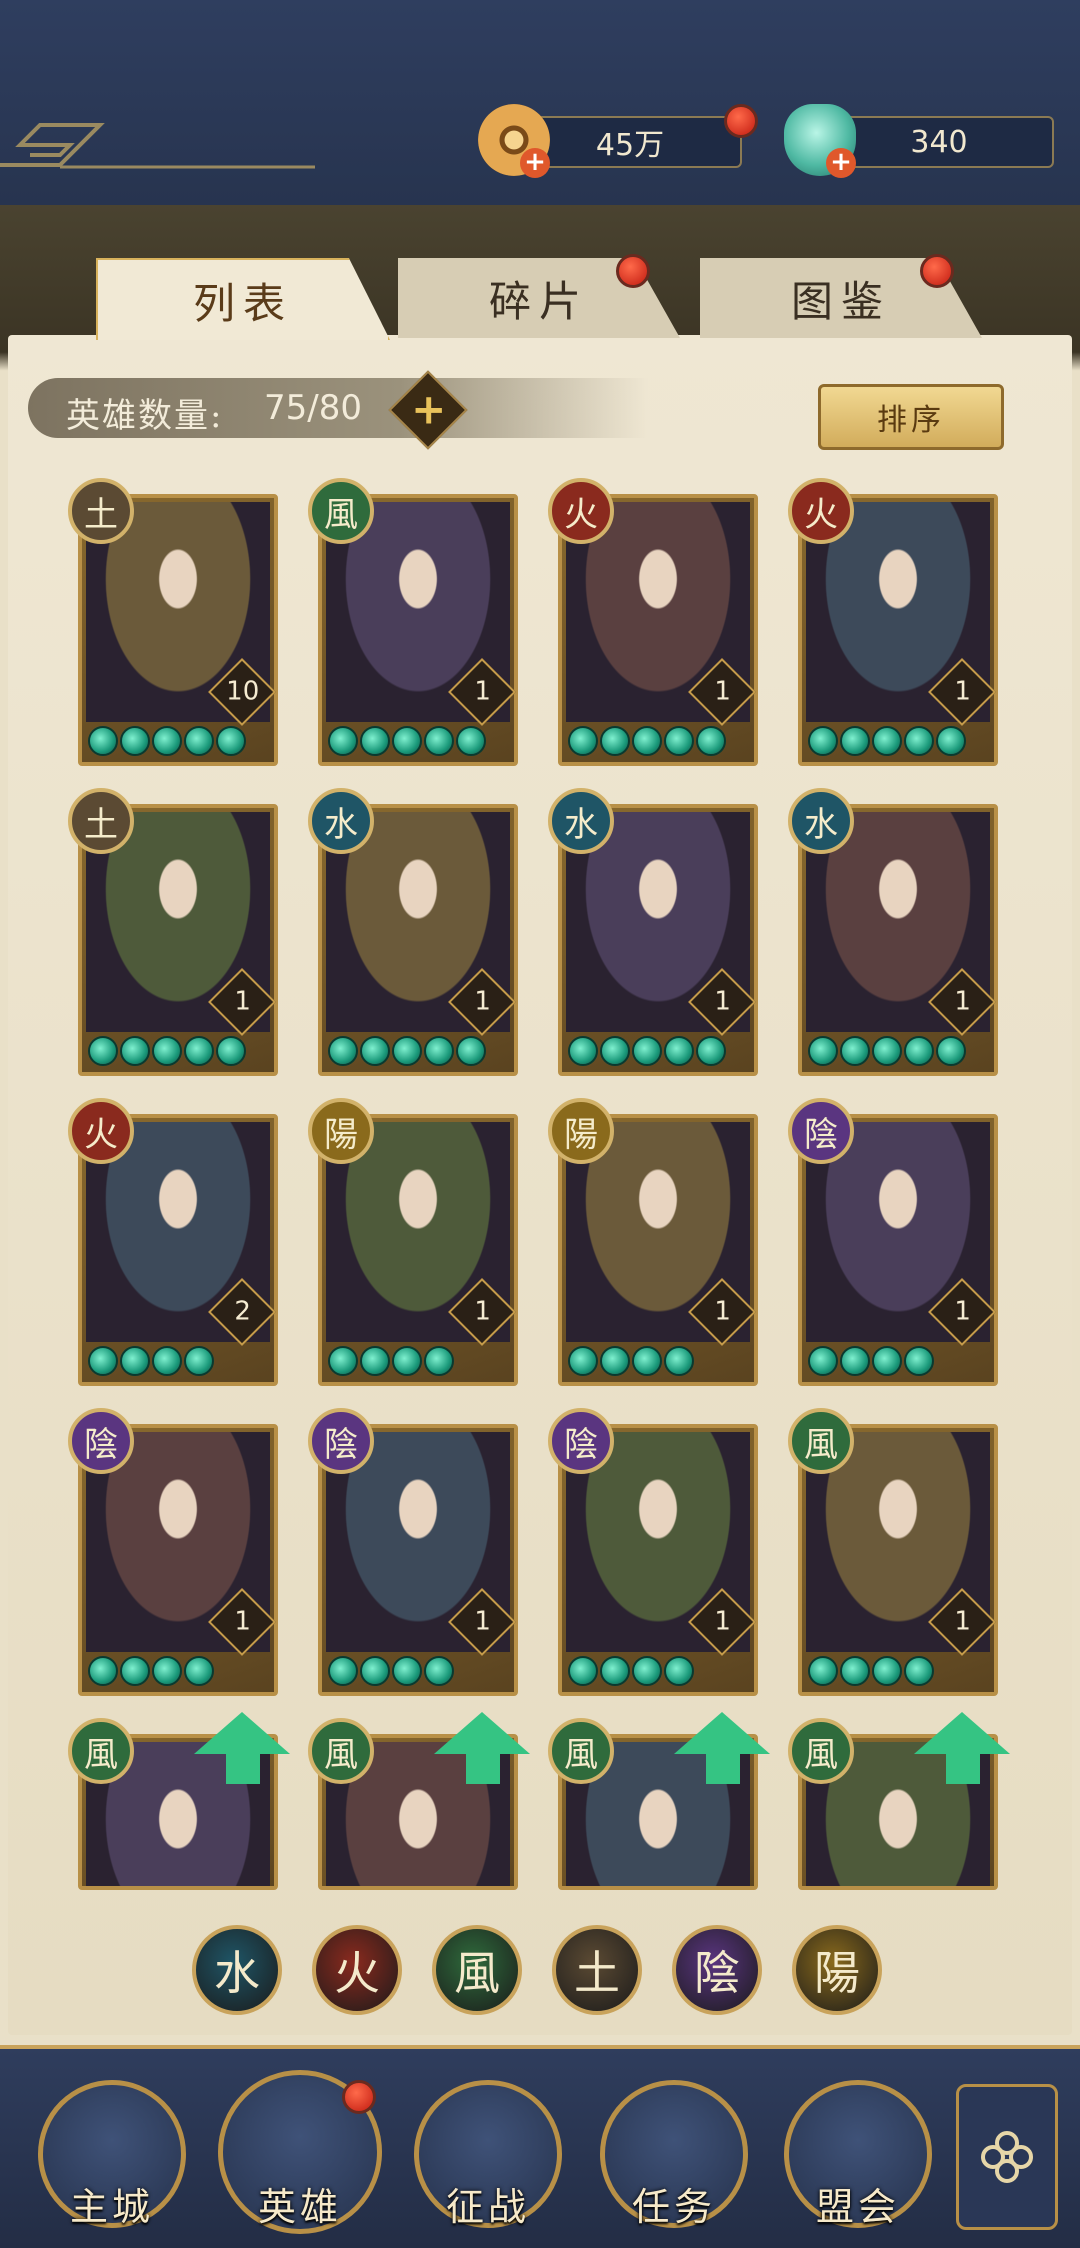 This screenshot has width=1080, height=2248. Describe the element at coordinates (837, 1970) in the screenshot. I see `element-filter-button: 陽` at that location.